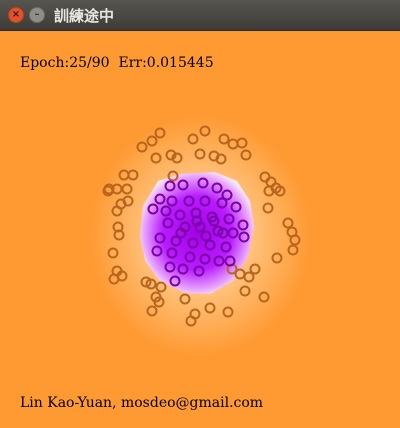  I want to click on epoch-label: Epoch:, so click(45, 63).